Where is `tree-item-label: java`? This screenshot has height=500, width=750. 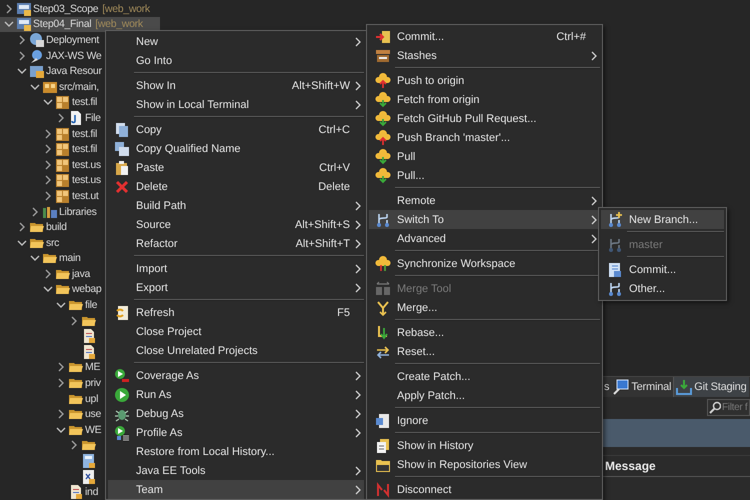
tree-item-label: java is located at coordinates (81, 274).